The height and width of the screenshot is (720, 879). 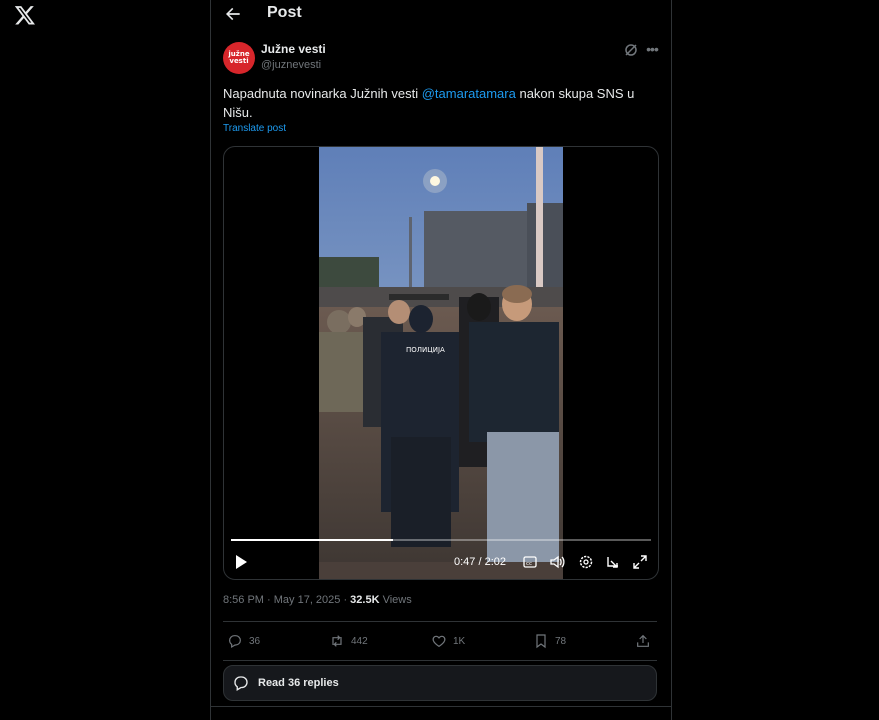 I want to click on video-progress-bar, so click(x=441, y=540).